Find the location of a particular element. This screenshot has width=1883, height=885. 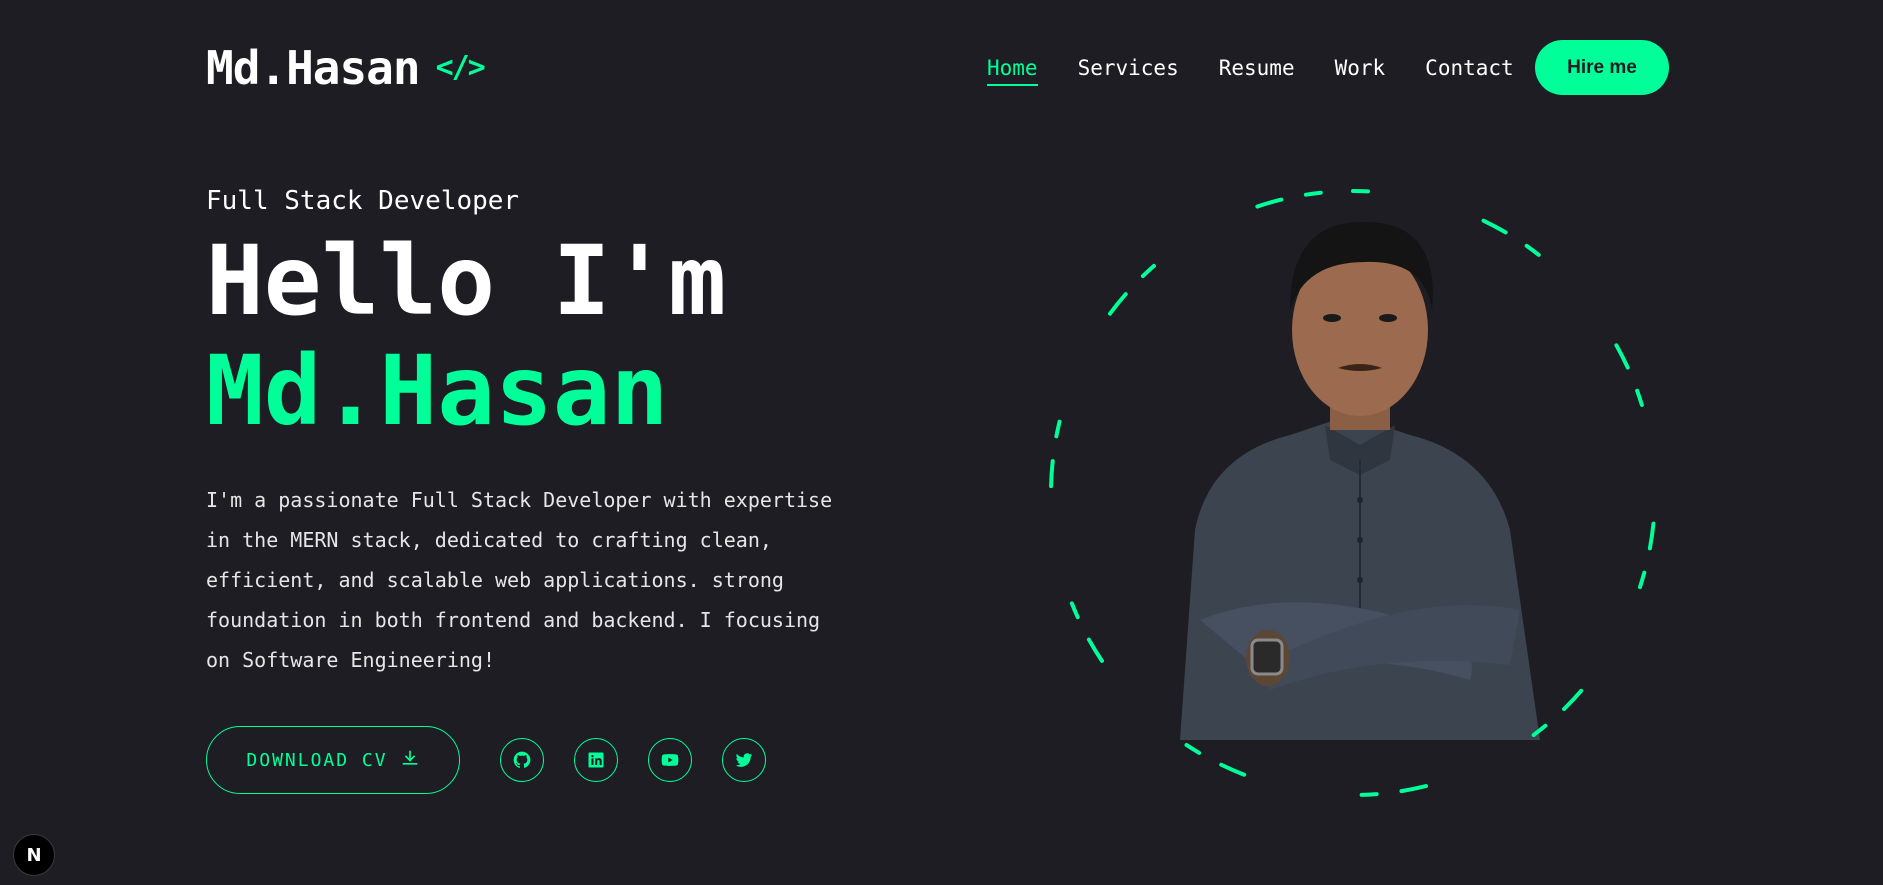

download-cv-label: DOWNLOAD CV is located at coordinates (317, 760).